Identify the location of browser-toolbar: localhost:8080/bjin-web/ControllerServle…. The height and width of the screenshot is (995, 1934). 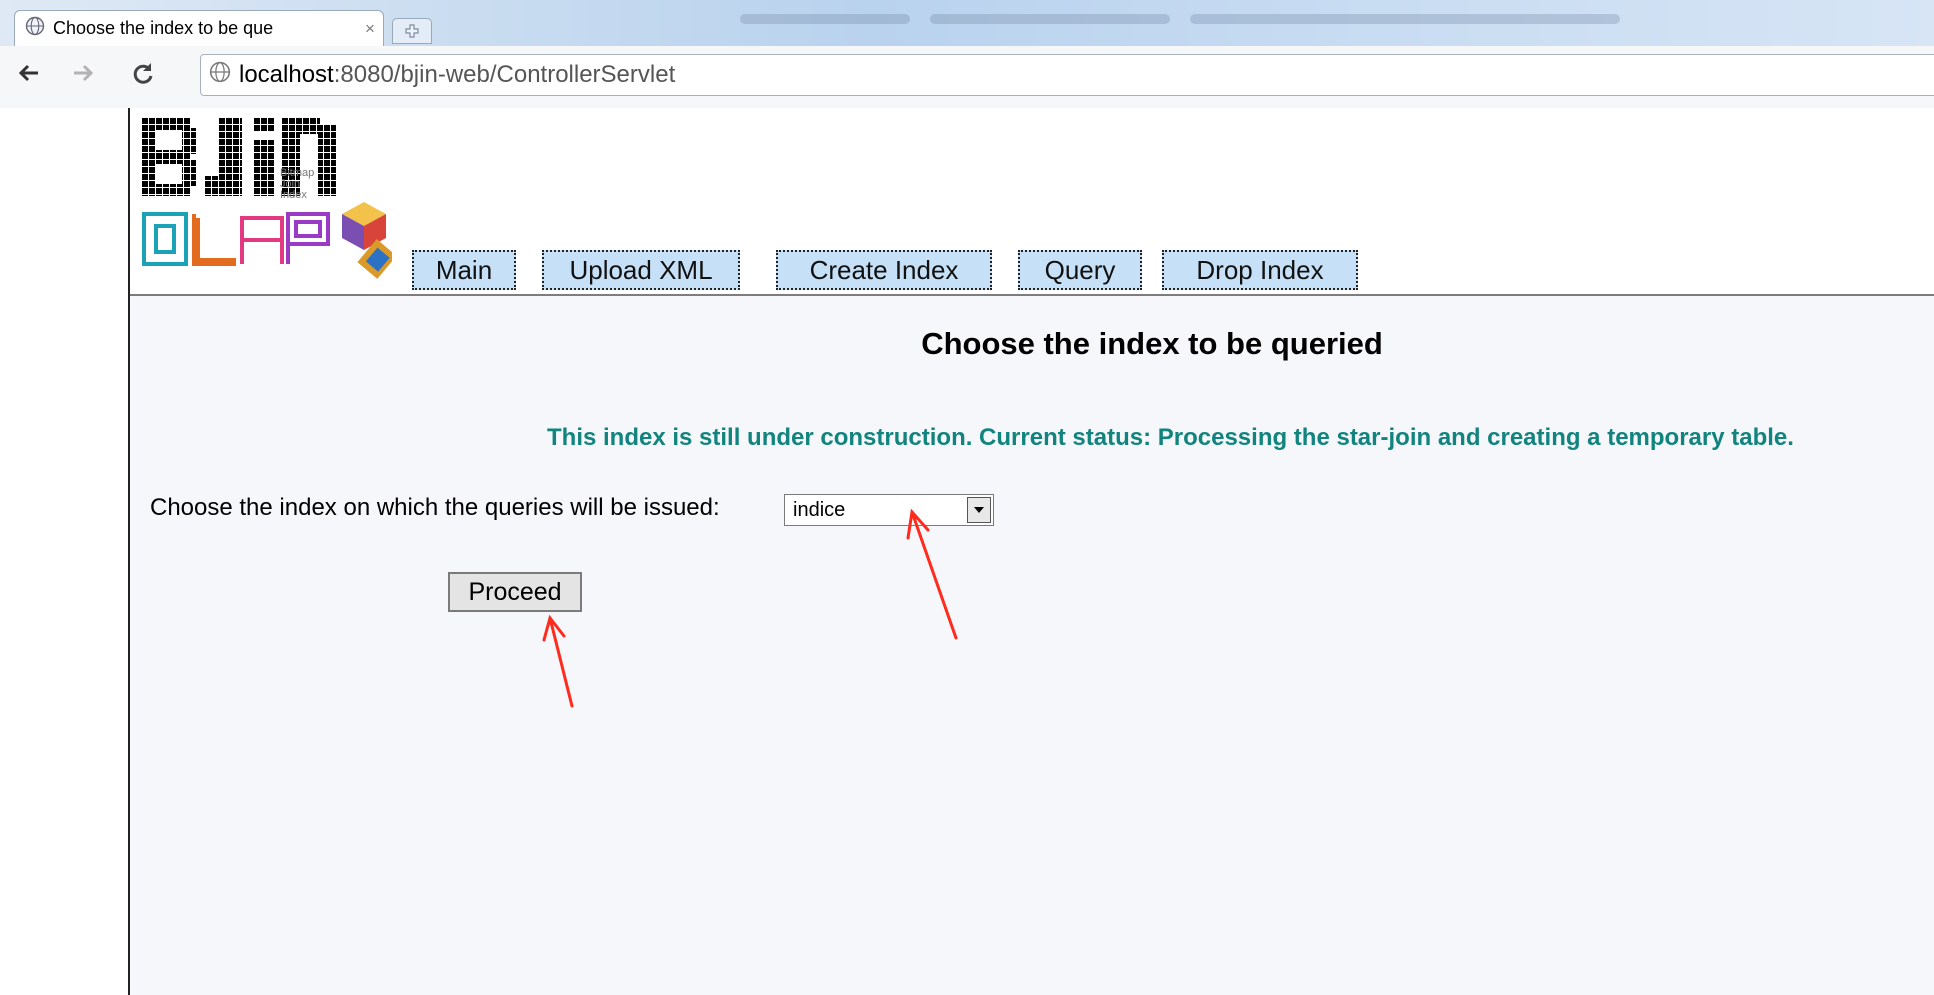
(967, 77).